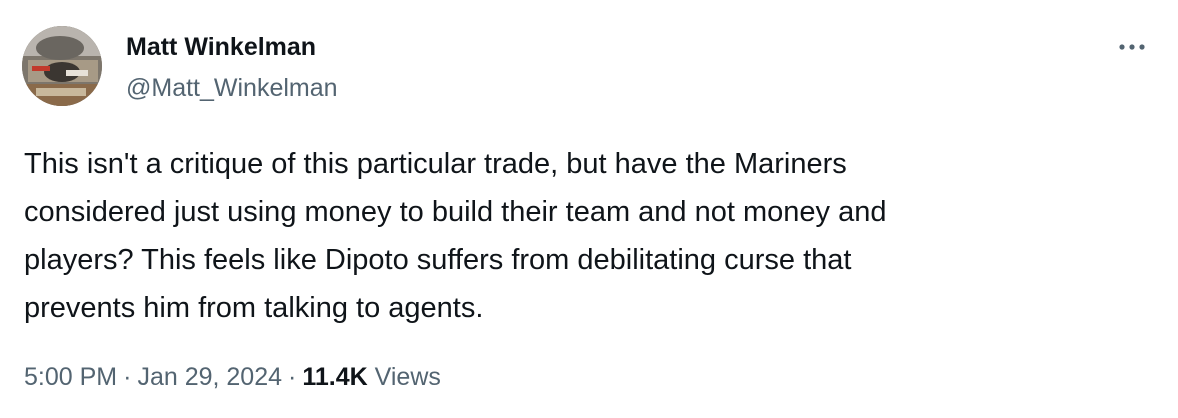 Image resolution: width=1178 pixels, height=418 pixels. Describe the element at coordinates (407, 377) in the screenshot. I see `views-label: Views` at that location.